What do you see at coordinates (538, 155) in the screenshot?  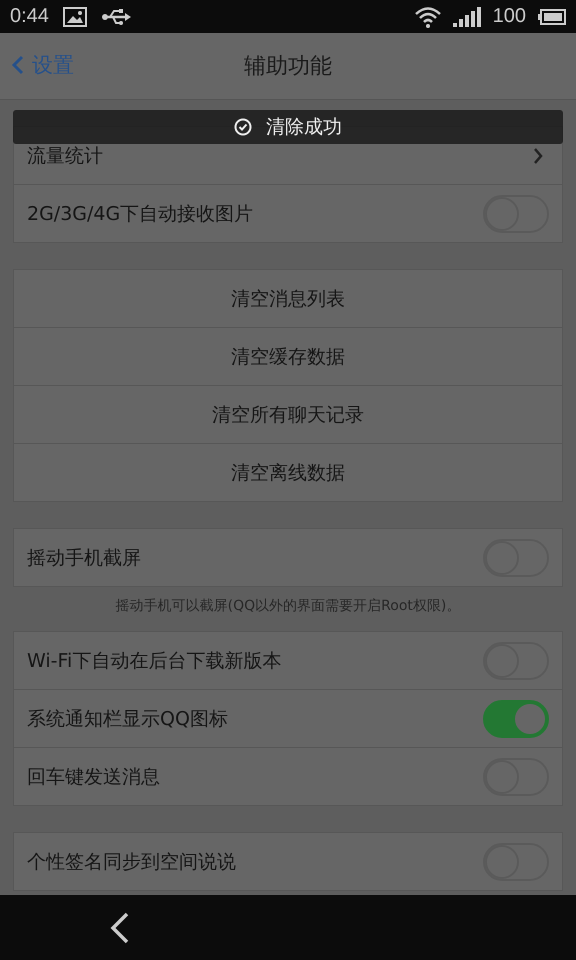 I see `chevron-right-icon` at bounding box center [538, 155].